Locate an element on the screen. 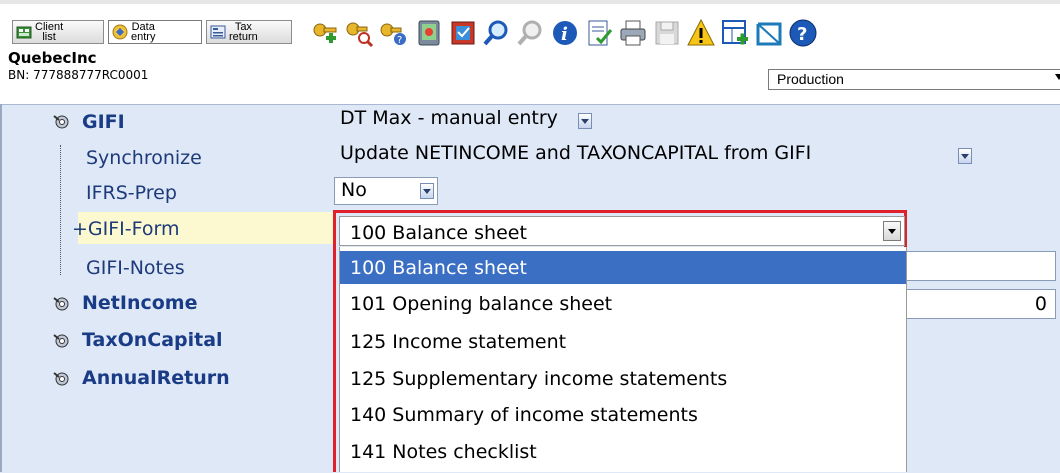 This screenshot has width=1060, height=473. panel-left-border is located at coordinates (1, 288).